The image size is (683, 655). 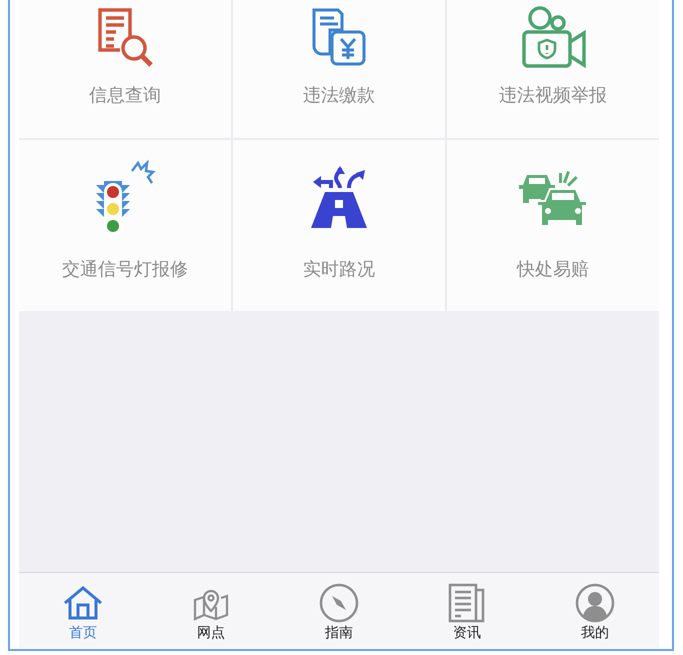 I want to click on service-tile: 信息查询, so click(x=125, y=69).